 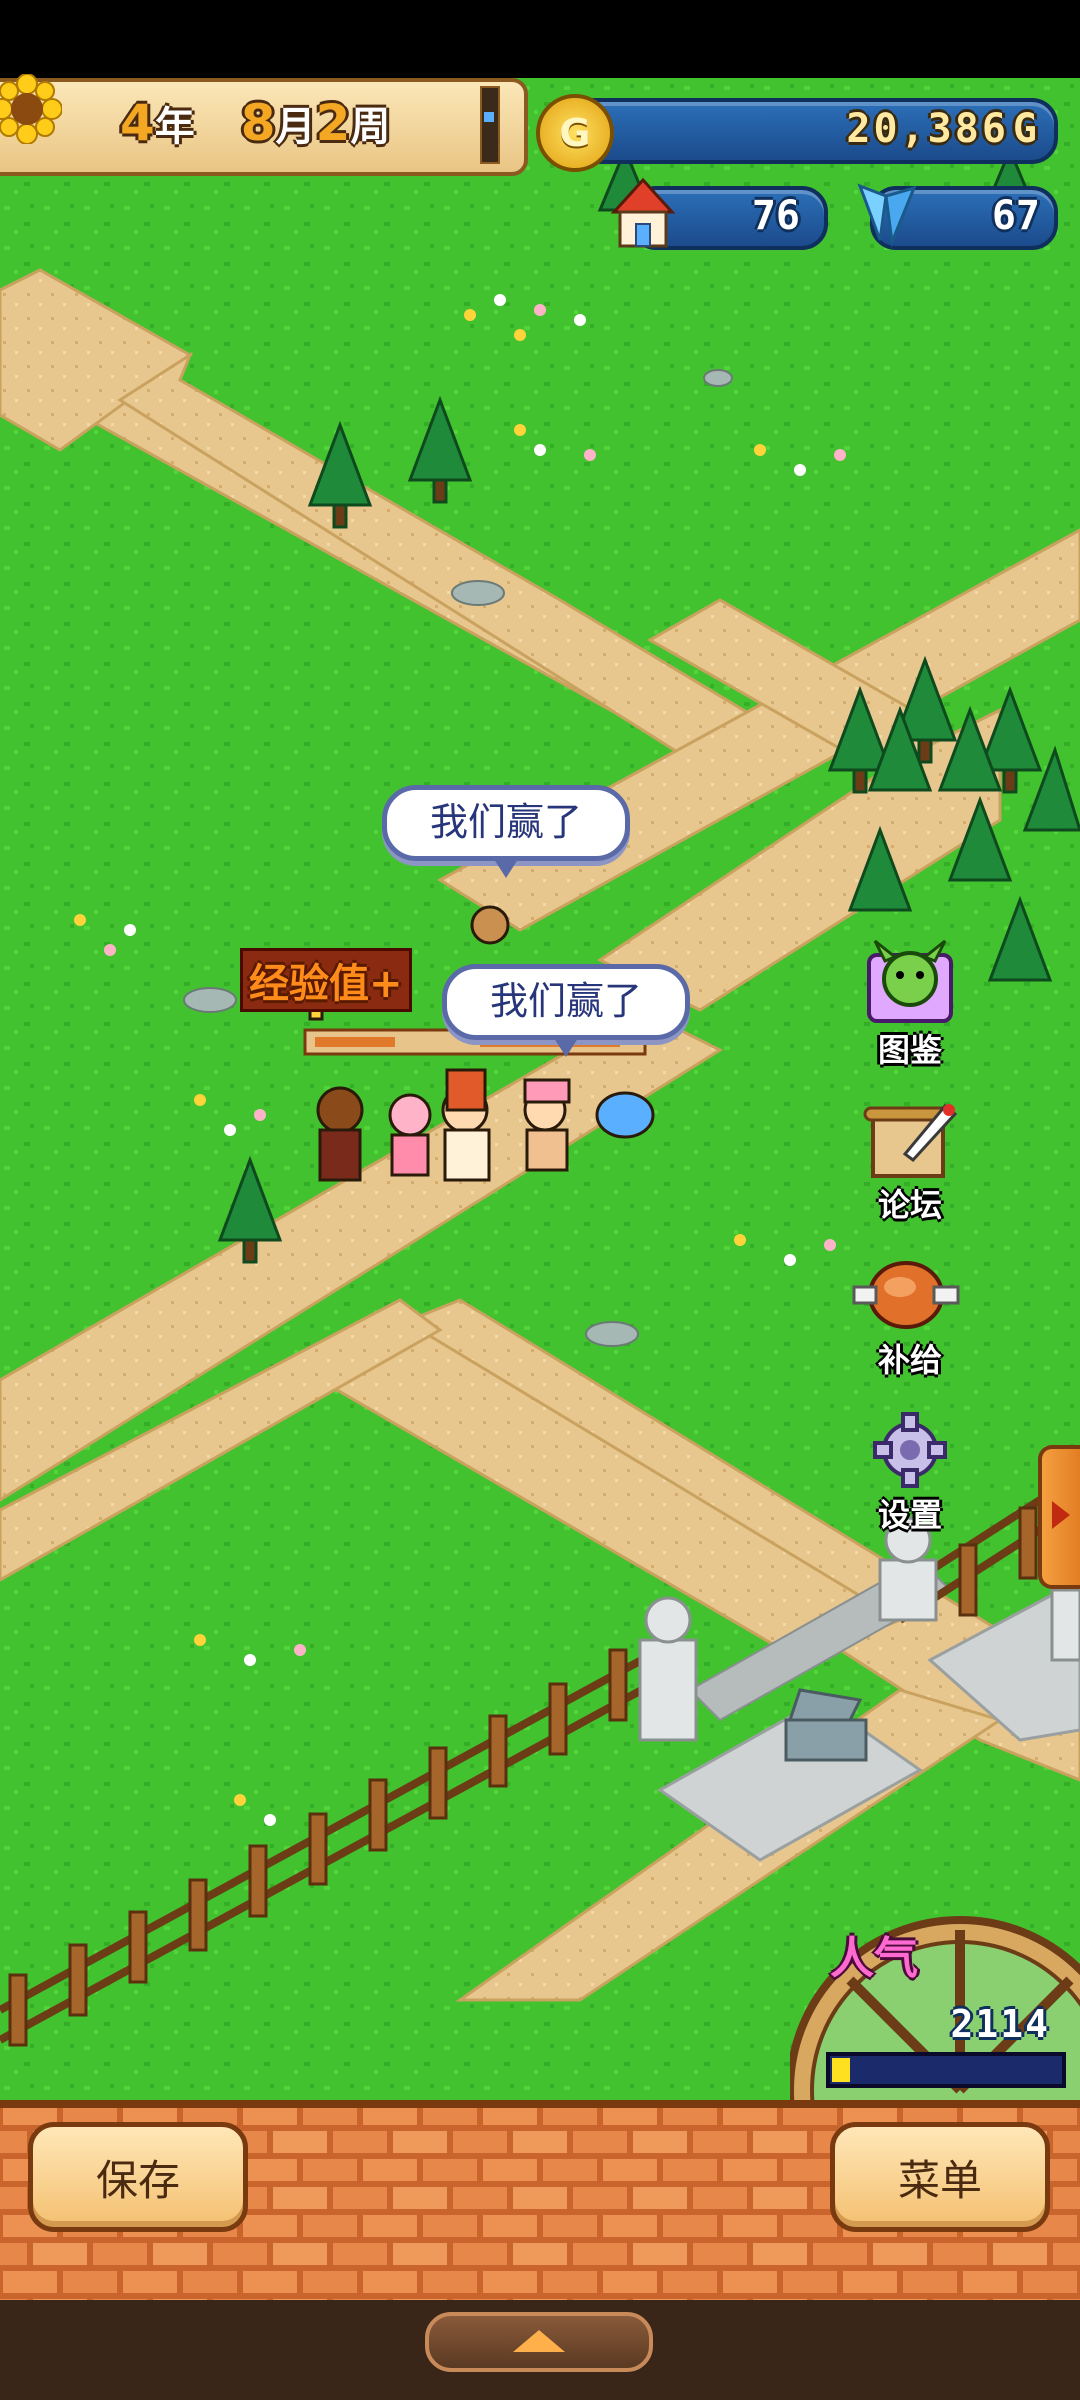 I want to click on meat-icon, so click(x=910, y=1295).